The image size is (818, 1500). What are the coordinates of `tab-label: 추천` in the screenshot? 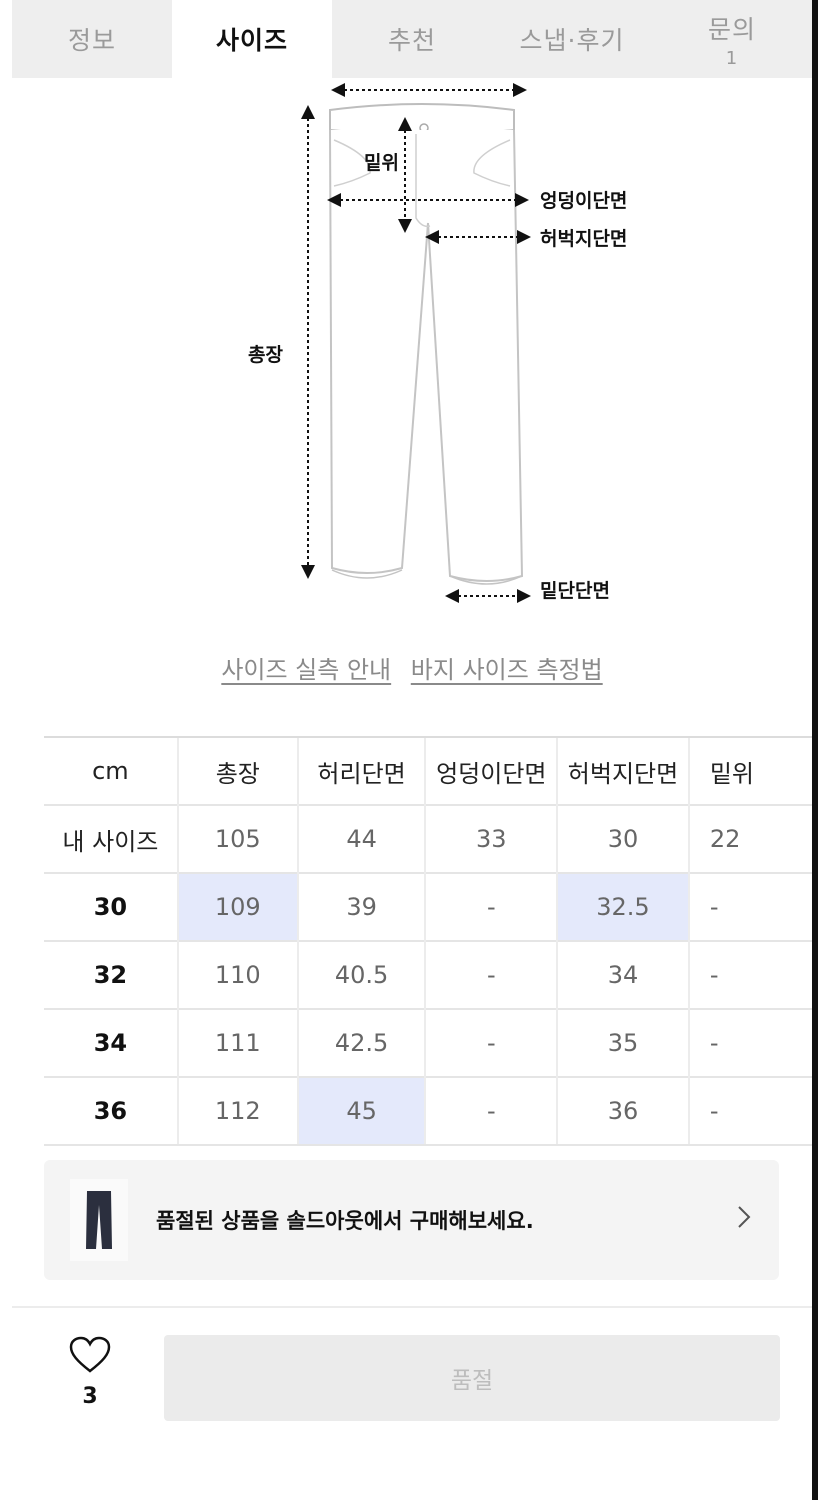 It's located at (411, 40).